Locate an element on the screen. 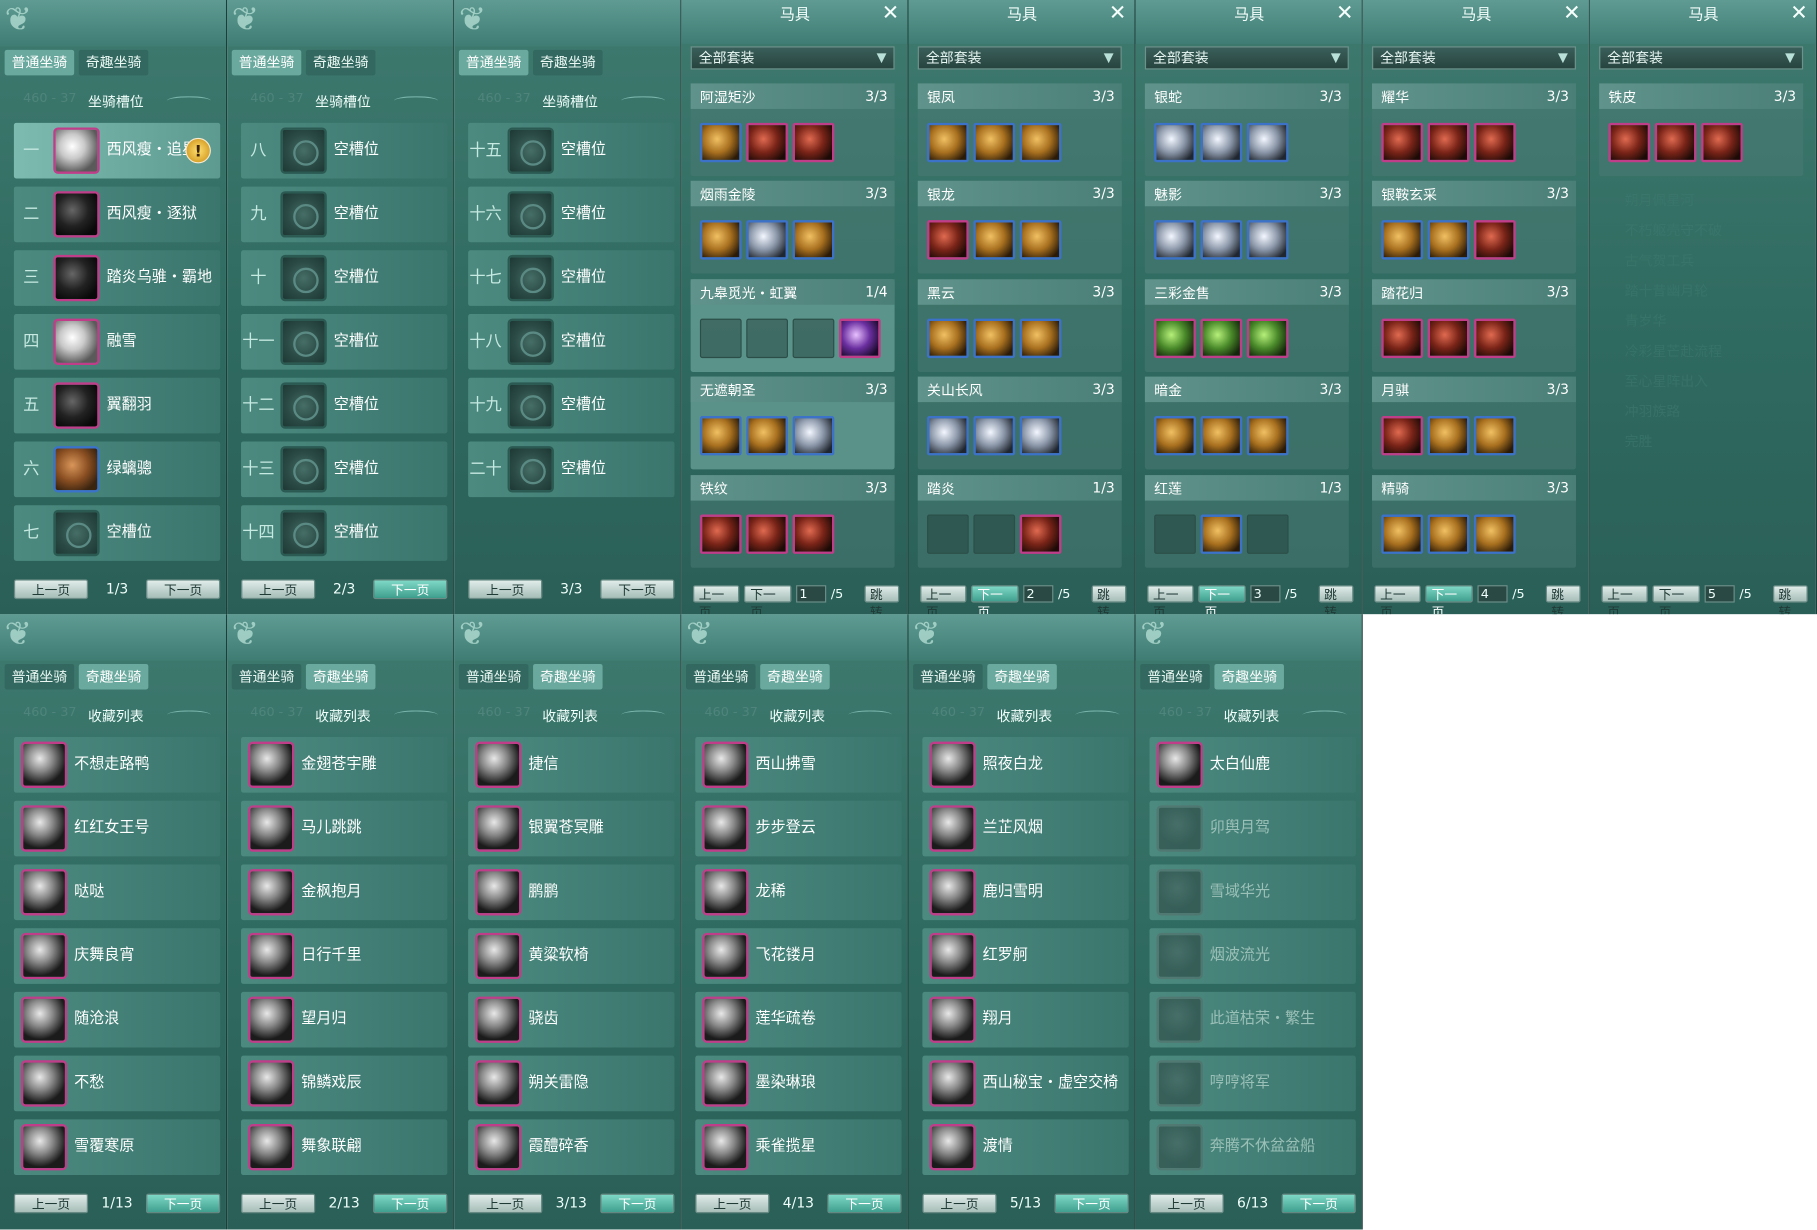 The height and width of the screenshot is (1230, 1817). mount-slot-row: 十一 空槽位 is located at coordinates (344, 342).